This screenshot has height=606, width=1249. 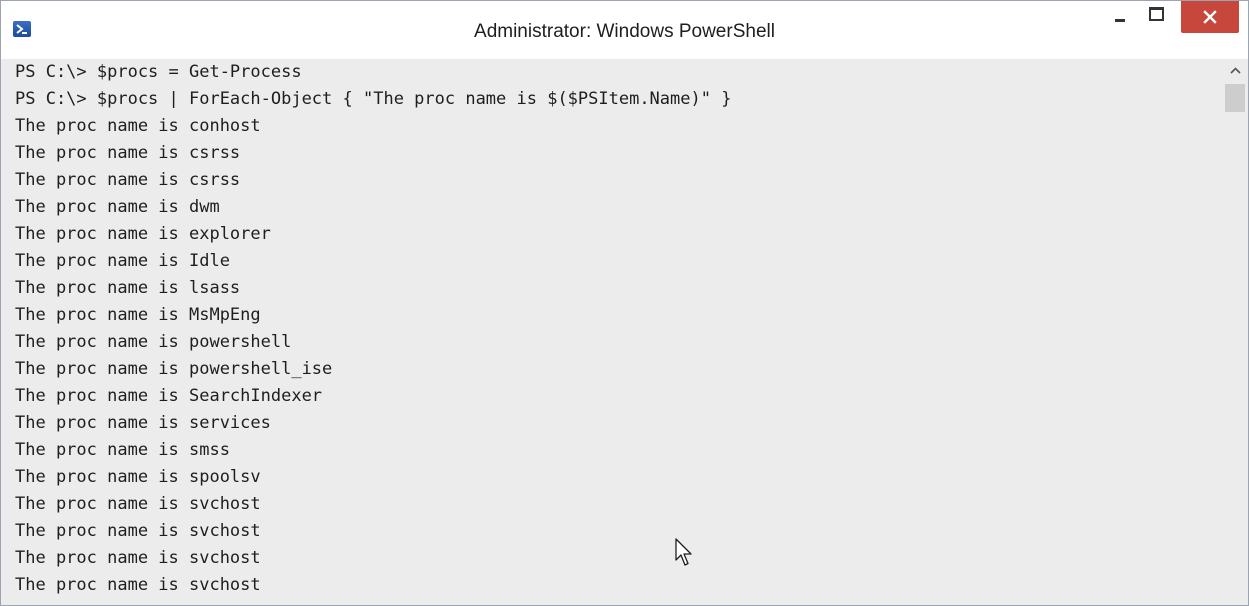 What do you see at coordinates (1120, 20) in the screenshot?
I see `minimize-icon` at bounding box center [1120, 20].